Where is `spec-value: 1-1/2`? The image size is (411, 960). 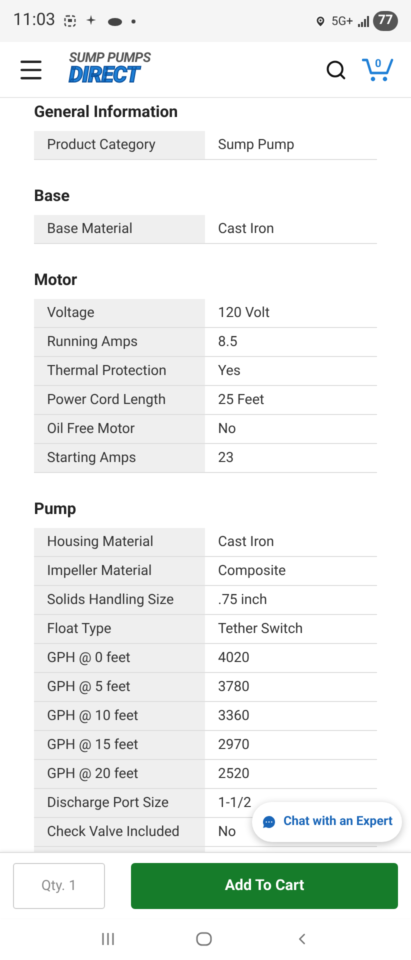
spec-value: 1-1/2 is located at coordinates (235, 803).